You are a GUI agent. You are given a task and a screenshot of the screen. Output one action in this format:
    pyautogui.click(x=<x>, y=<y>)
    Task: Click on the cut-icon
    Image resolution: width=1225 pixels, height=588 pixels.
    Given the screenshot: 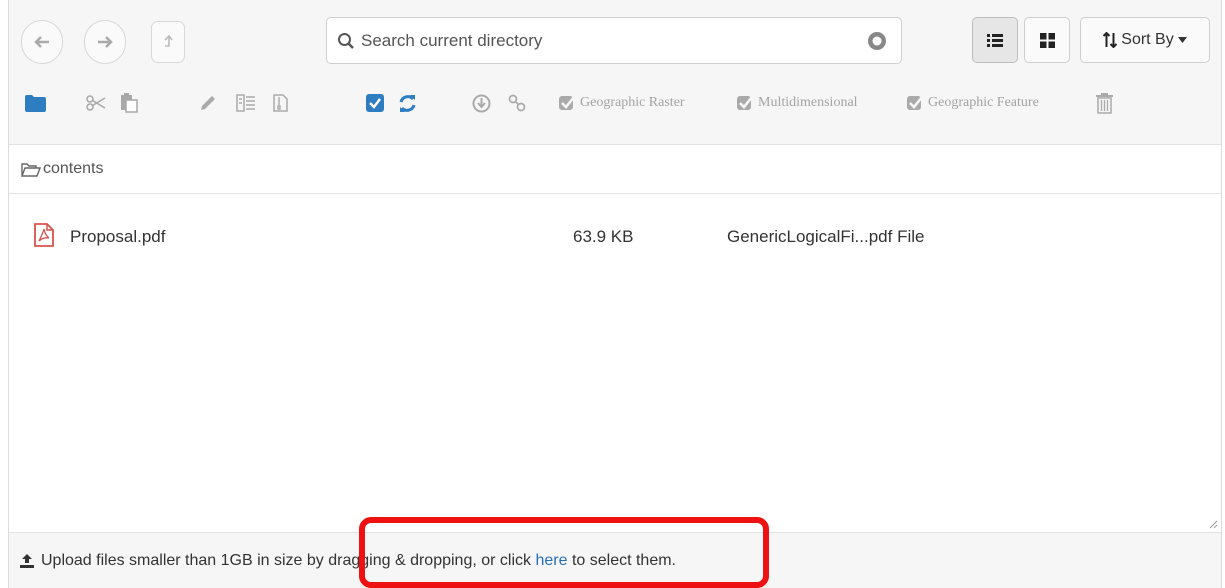 What is the action you would take?
    pyautogui.click(x=96, y=103)
    